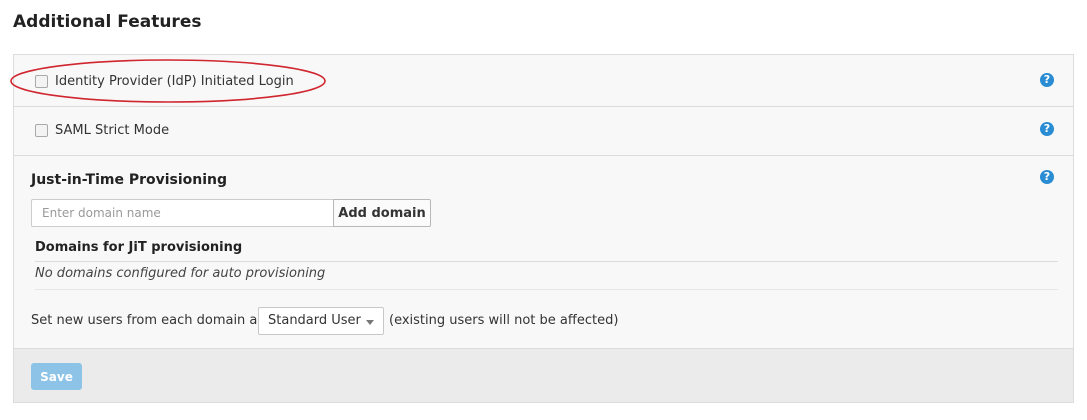 The height and width of the screenshot is (420, 1087). Describe the element at coordinates (148, 320) in the screenshot. I see `set-users-prefix: Set new users from each domain as` at that location.